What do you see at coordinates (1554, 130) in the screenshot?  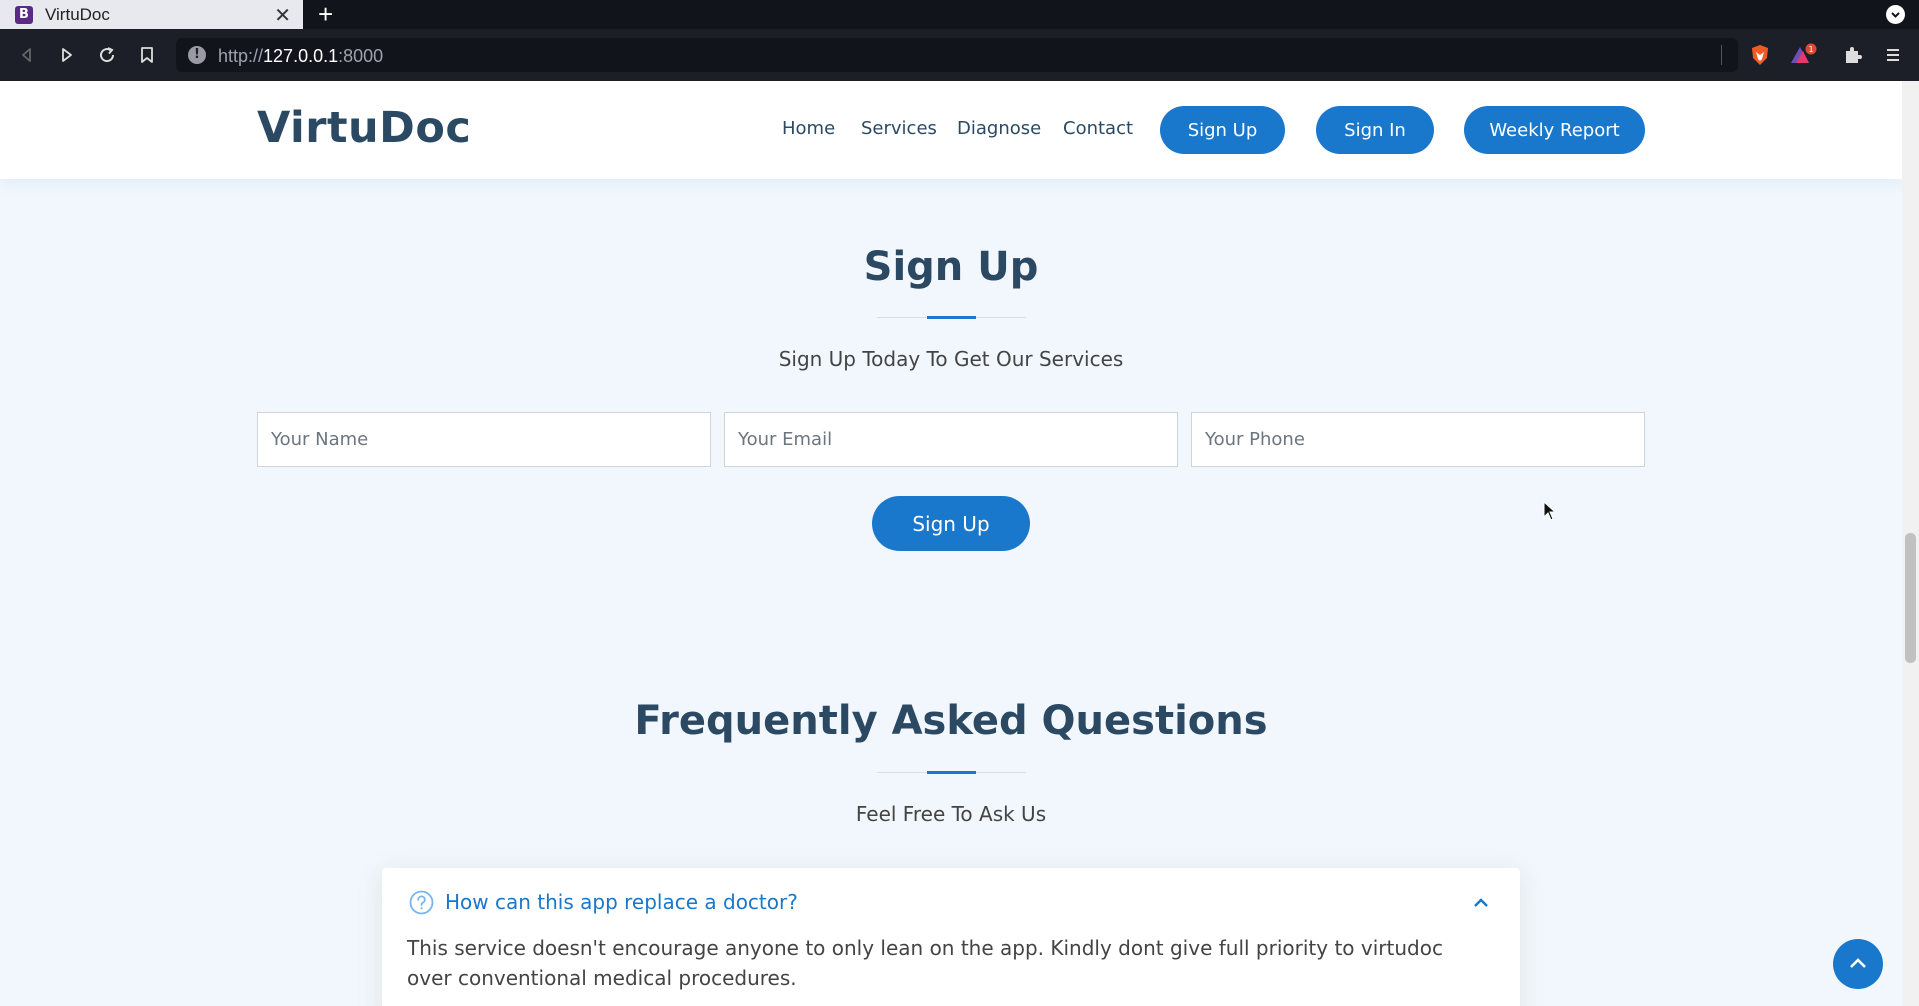 I see `weekly-report-button: Weekly Report` at bounding box center [1554, 130].